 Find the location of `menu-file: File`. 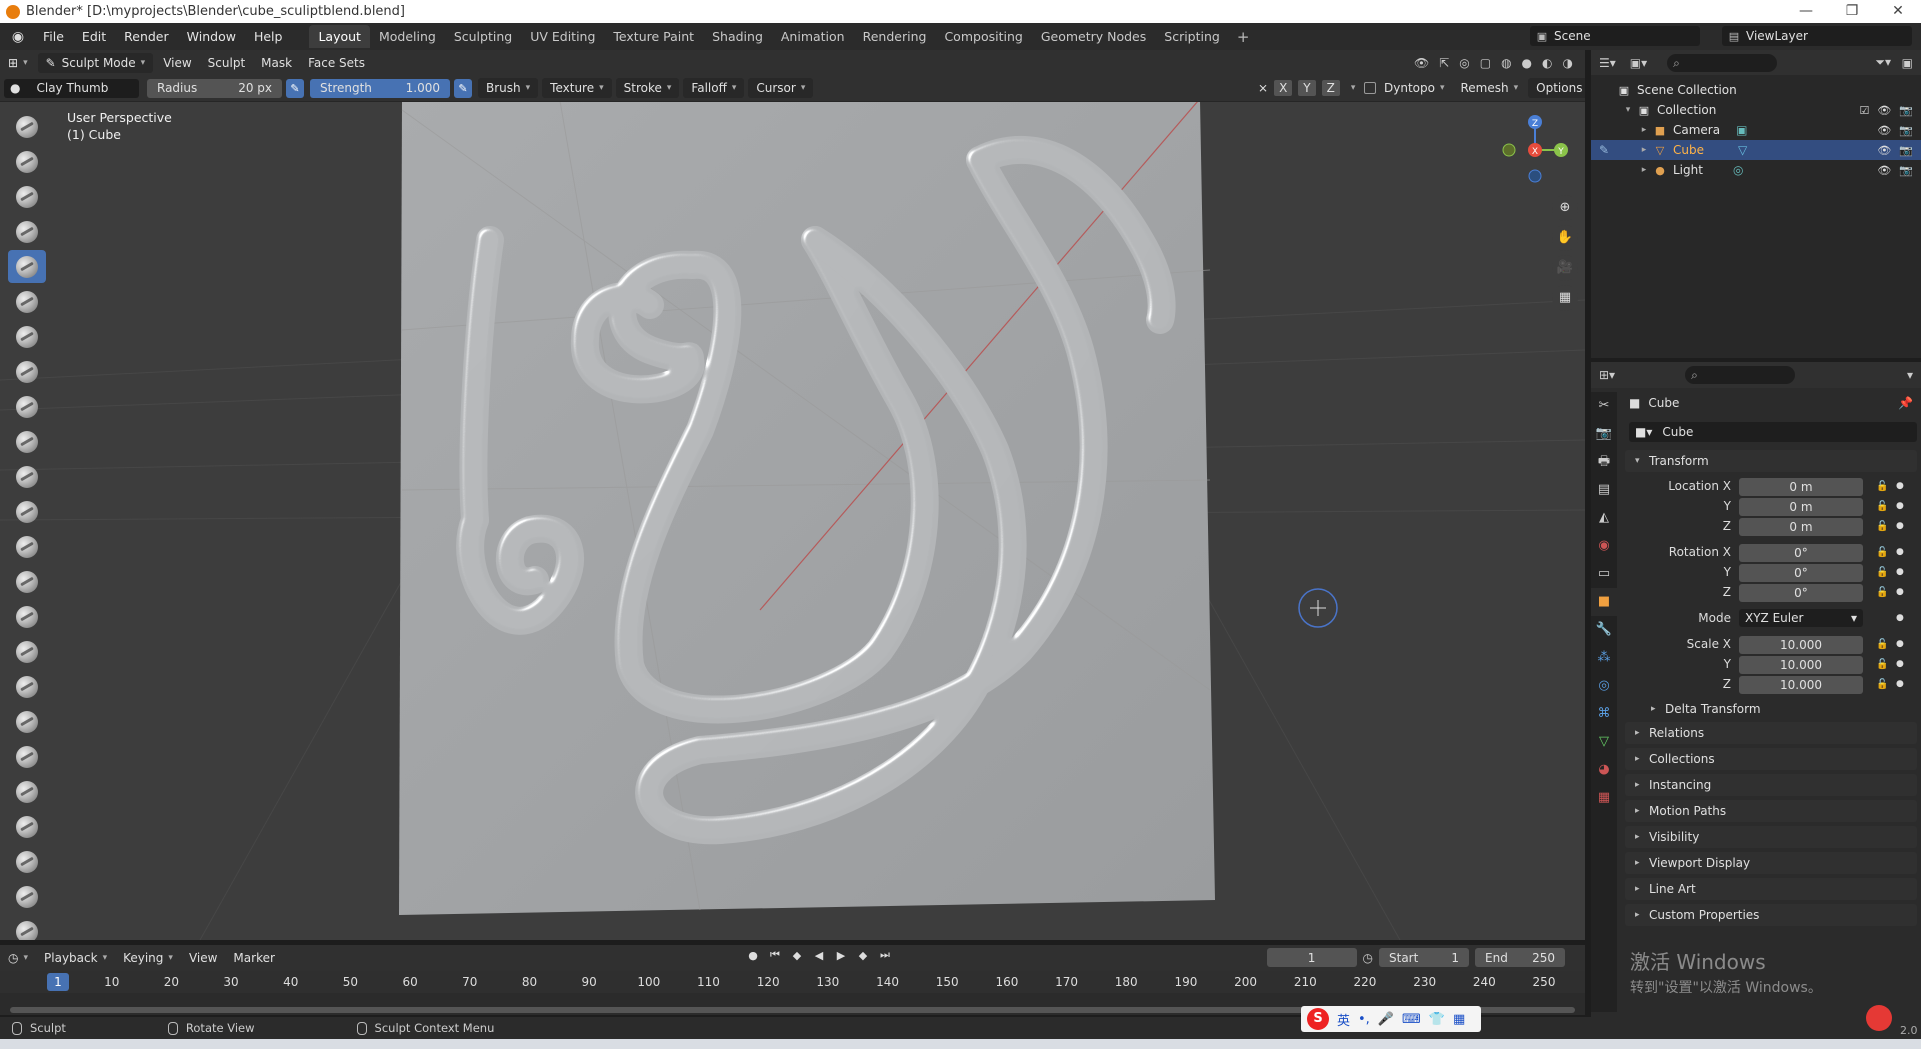

menu-file: File is located at coordinates (53, 36).